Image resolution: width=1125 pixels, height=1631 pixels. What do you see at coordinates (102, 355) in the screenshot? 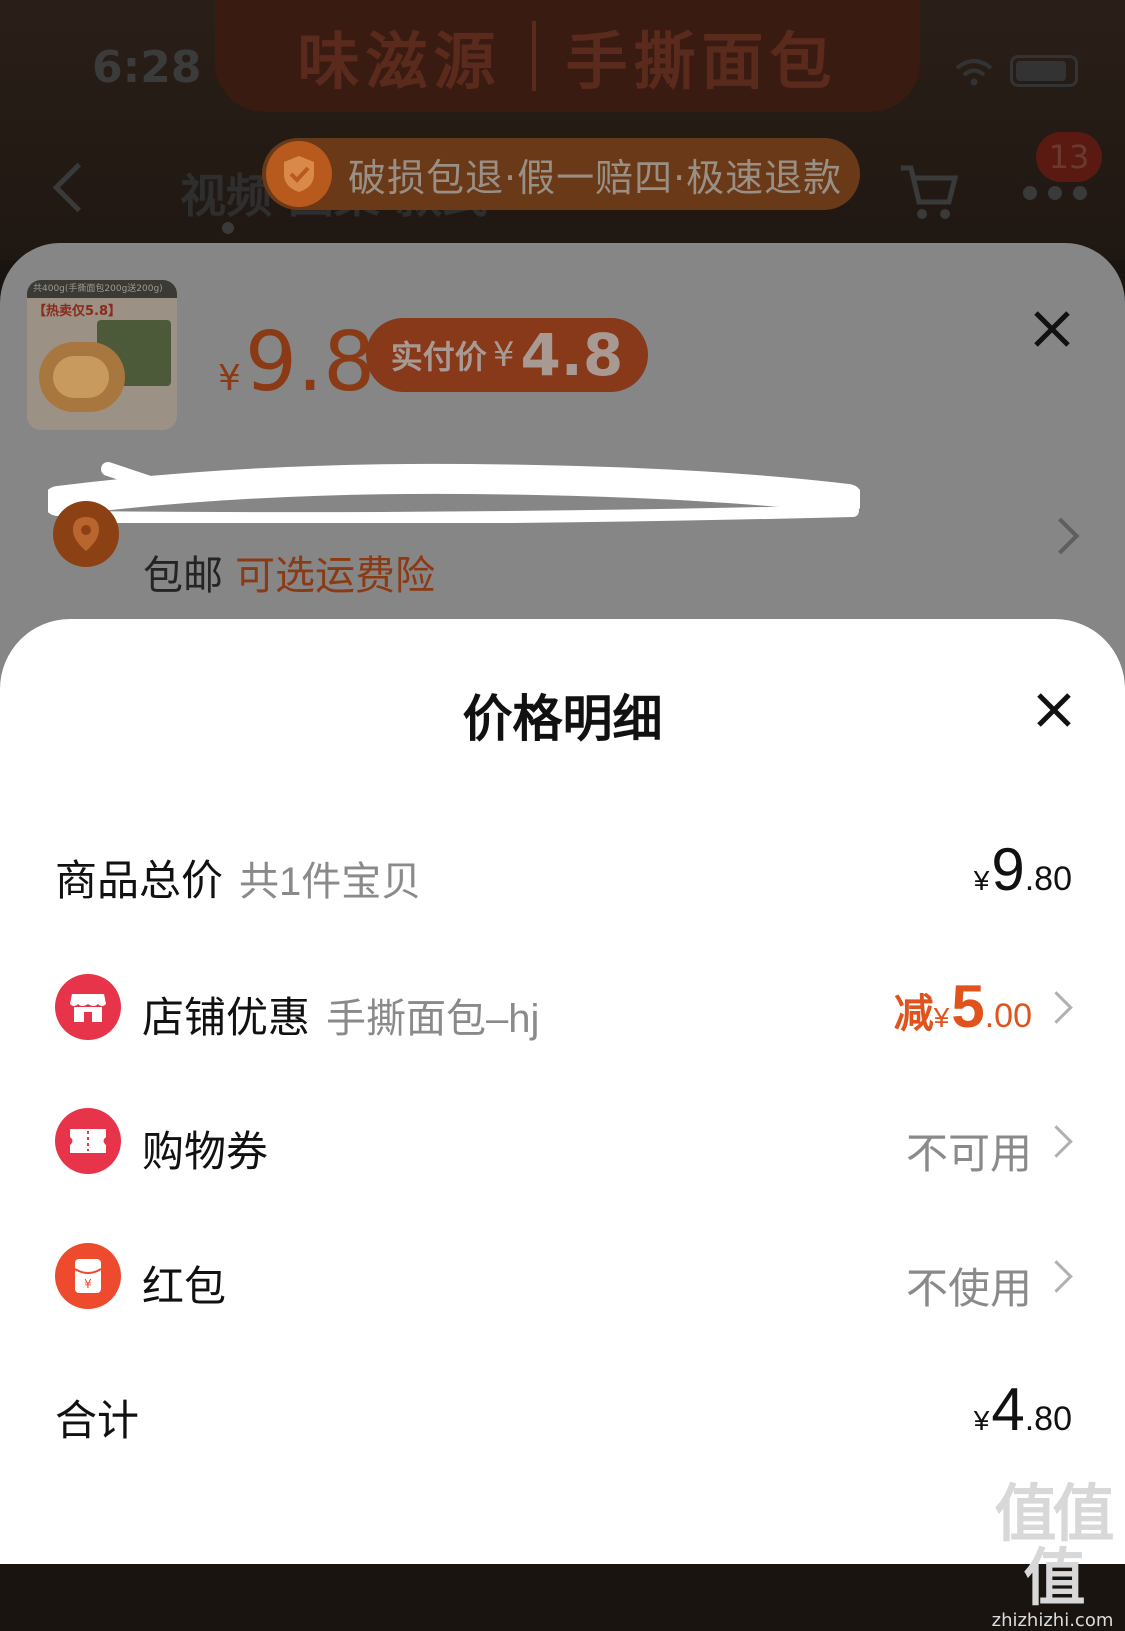
I see `product-thumbnail: 共400g(手撕面包200g送200g) 【热卖仅5.8】` at bounding box center [102, 355].